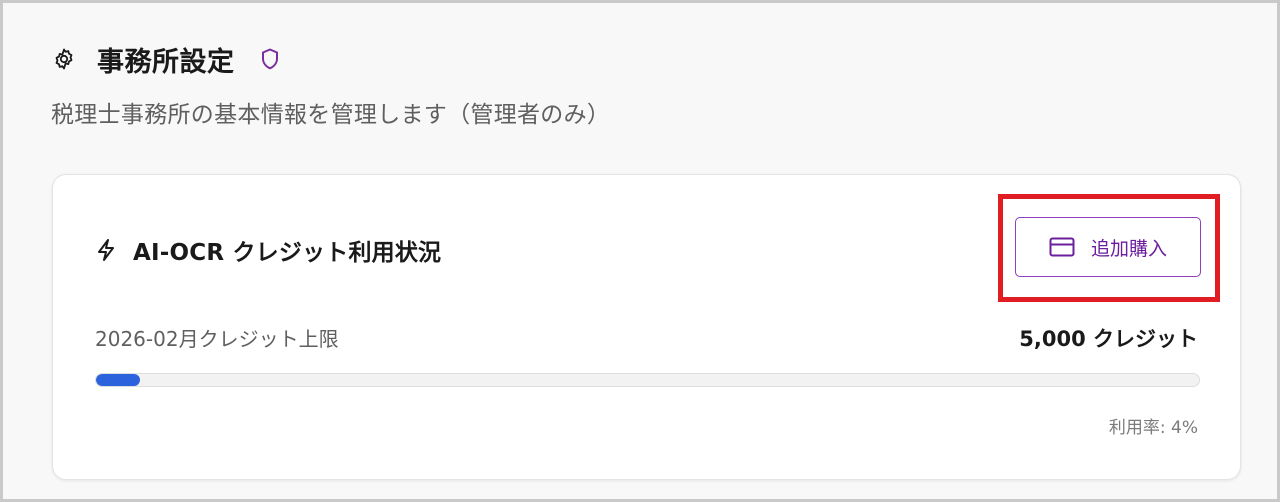 This screenshot has height=502, width=1280. What do you see at coordinates (166, 62) in the screenshot?
I see `page-title: 事務所設定` at bounding box center [166, 62].